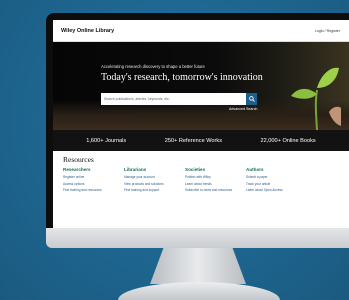  I want to click on stat-journals: 1,600+ Journals, so click(106, 140).